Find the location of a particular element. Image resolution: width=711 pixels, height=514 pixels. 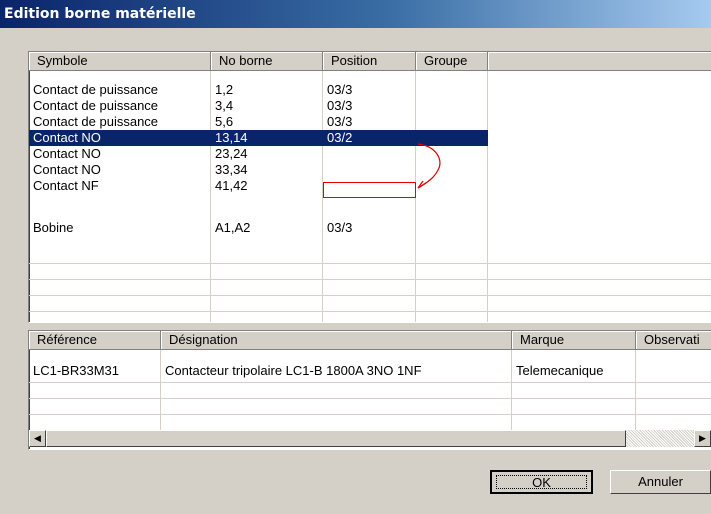

column-header-symbole: Symbole is located at coordinates (120, 61).